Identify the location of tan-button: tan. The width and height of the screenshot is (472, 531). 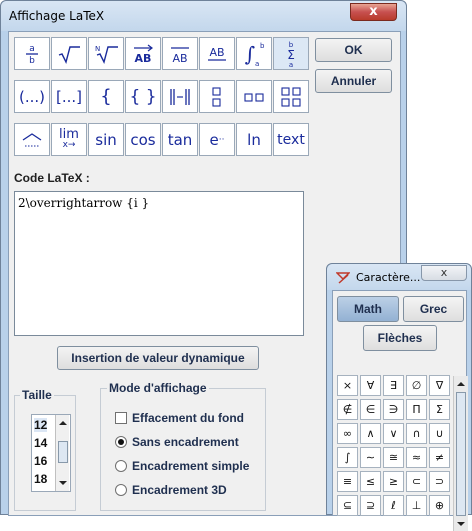
(180, 139).